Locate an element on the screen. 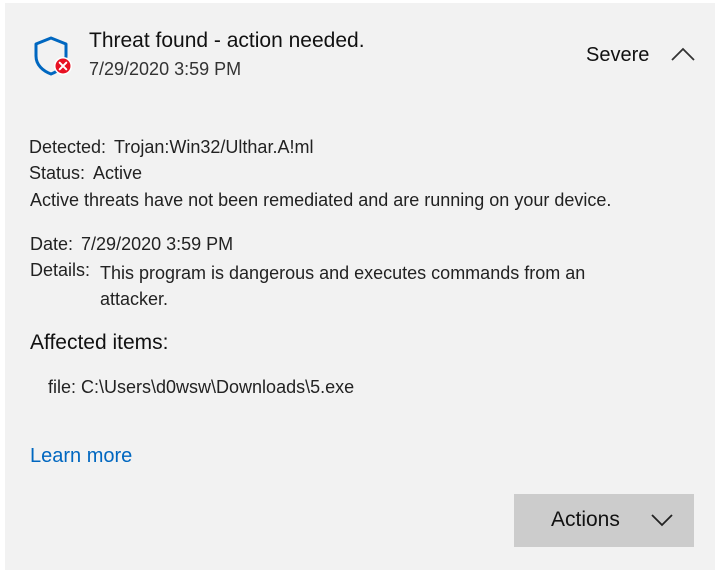 This screenshot has height=574, width=715. status-value: Active is located at coordinates (118, 173).